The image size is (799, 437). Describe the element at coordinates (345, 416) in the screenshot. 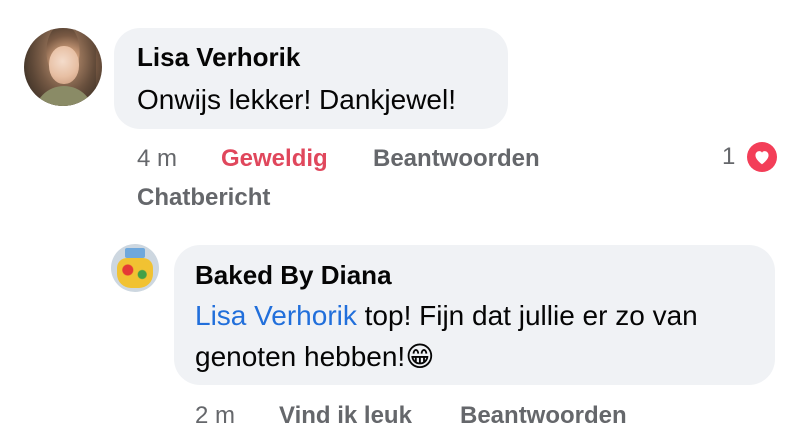

I see `like-button: Vind ik leuk` at that location.